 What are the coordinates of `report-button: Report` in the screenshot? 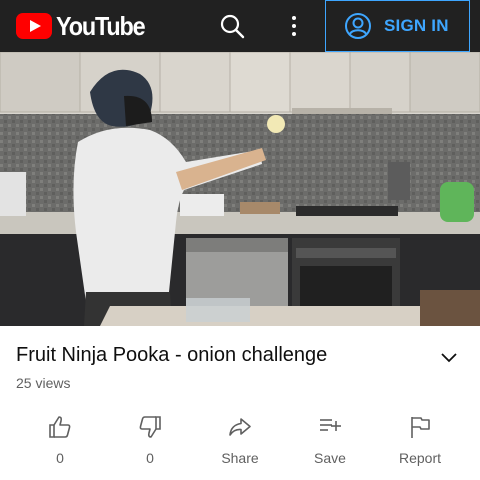 It's located at (420, 442).